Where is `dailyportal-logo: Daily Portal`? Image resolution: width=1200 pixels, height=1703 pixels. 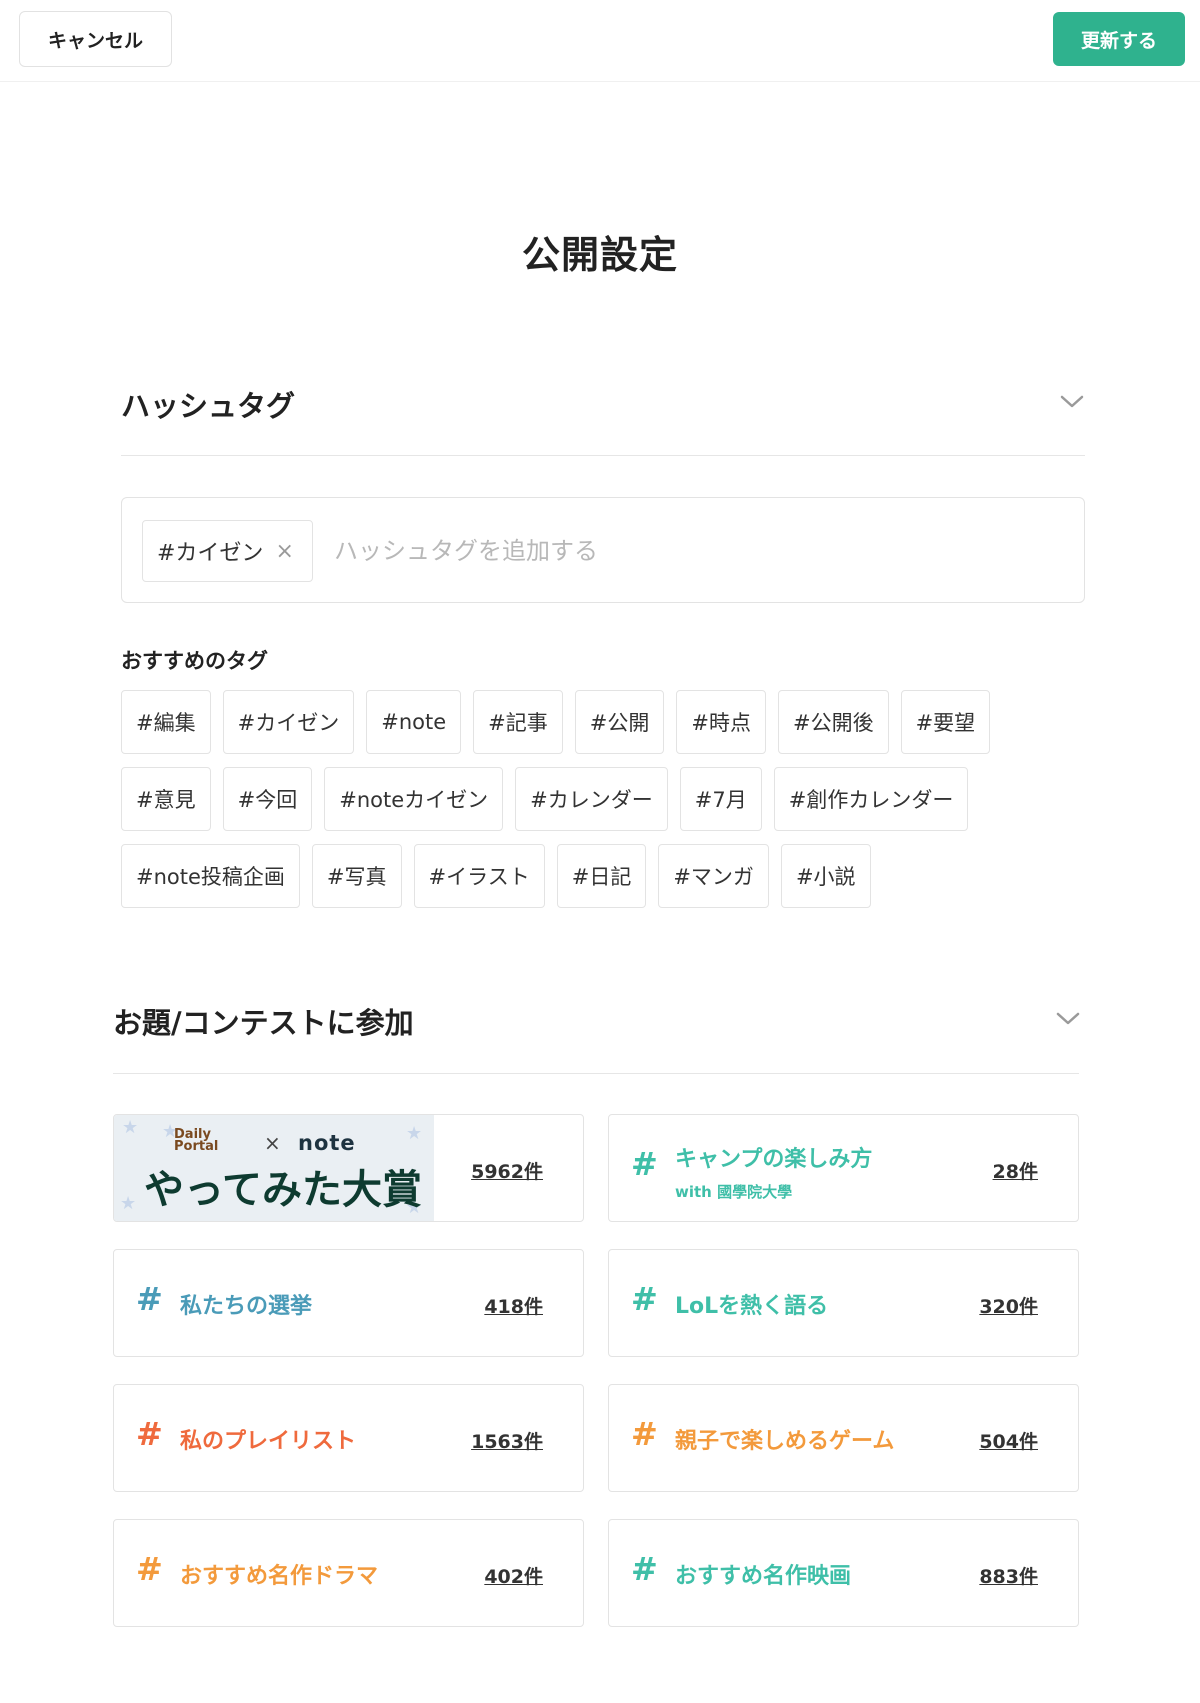 dailyportal-logo: Daily Portal is located at coordinates (196, 1140).